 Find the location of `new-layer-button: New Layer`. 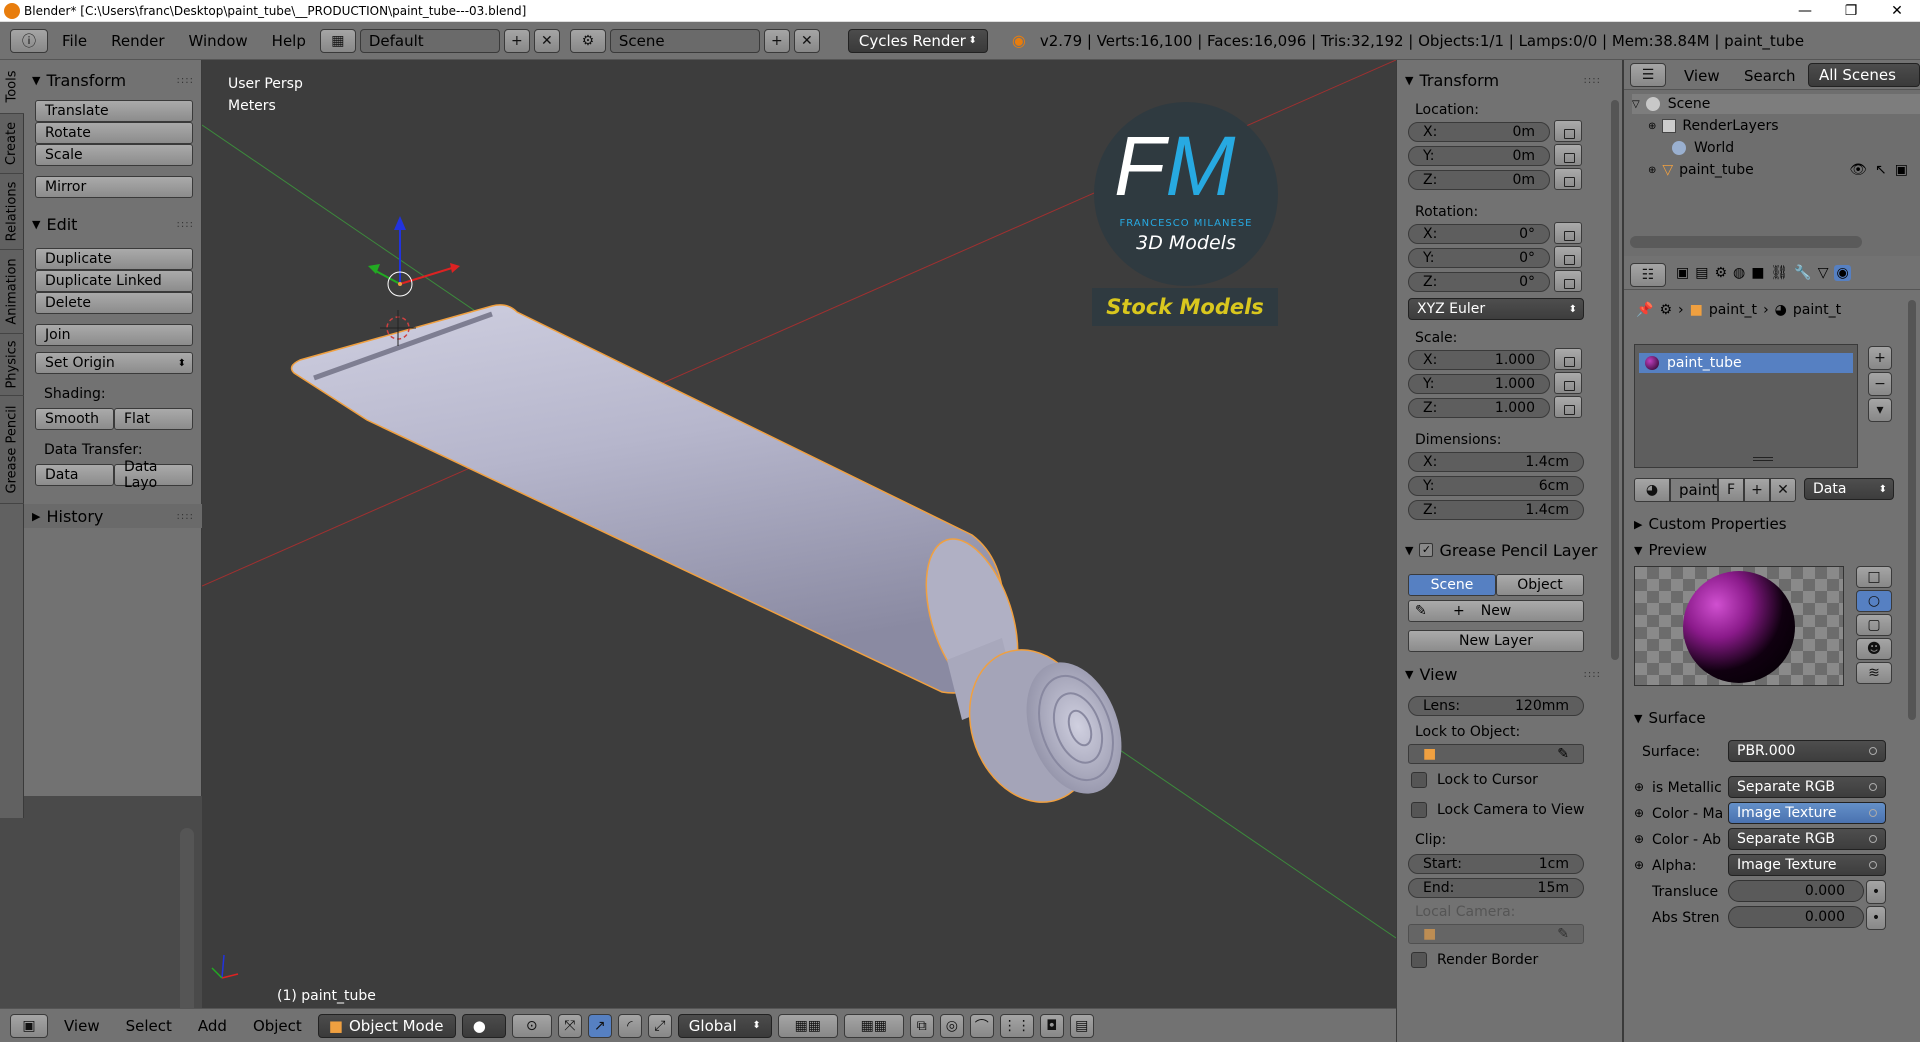

new-layer-button: New Layer is located at coordinates (1496, 641).